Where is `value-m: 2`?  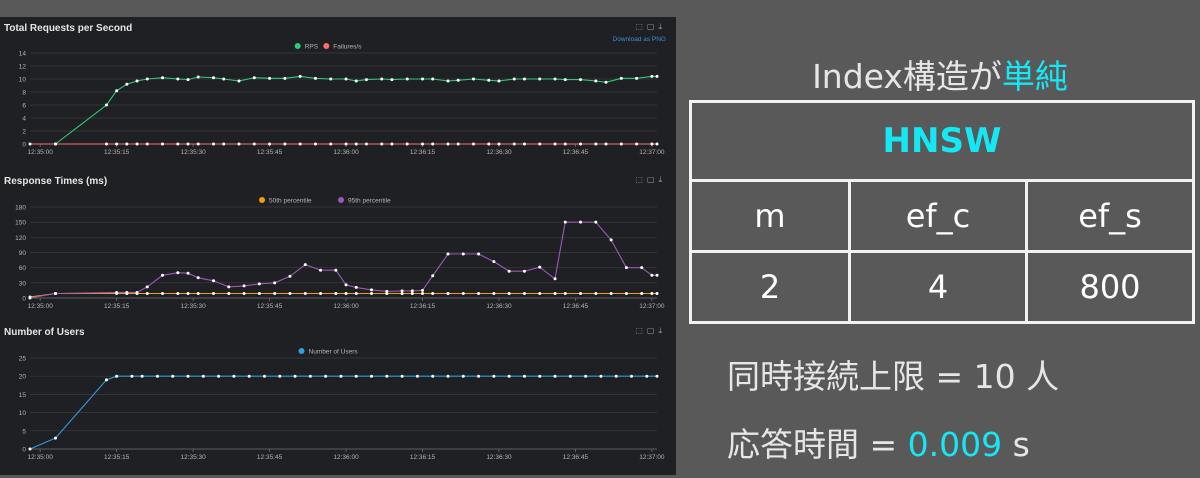
value-m: 2 is located at coordinates (770, 287).